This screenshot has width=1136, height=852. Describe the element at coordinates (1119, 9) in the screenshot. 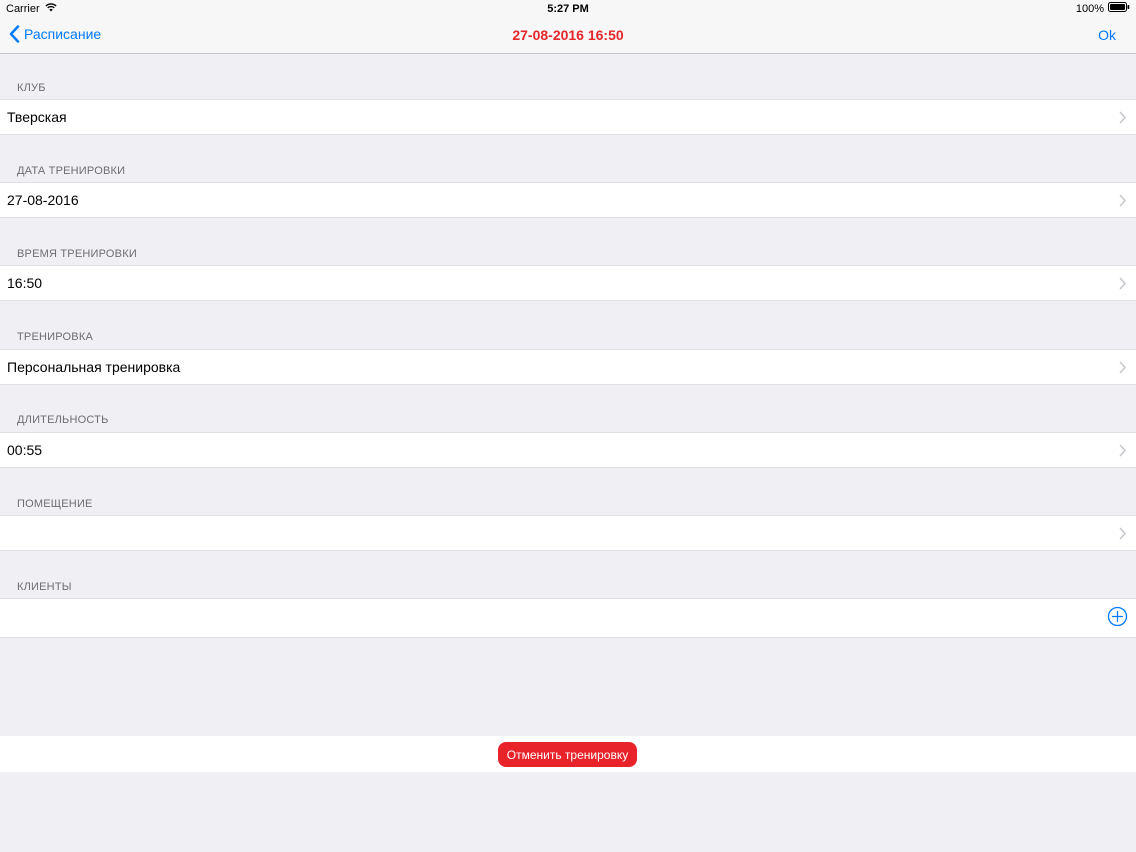

I see `battery-icon` at that location.